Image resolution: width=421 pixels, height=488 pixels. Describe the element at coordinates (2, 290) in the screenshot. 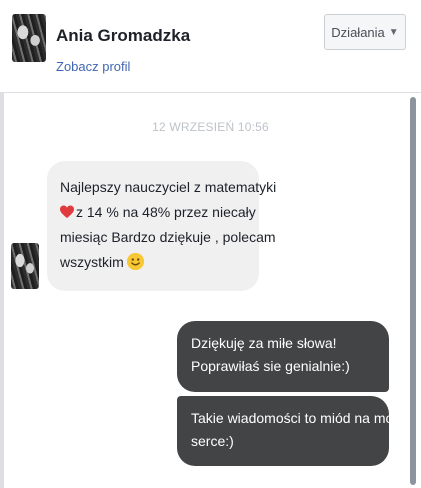

I see `divider` at that location.